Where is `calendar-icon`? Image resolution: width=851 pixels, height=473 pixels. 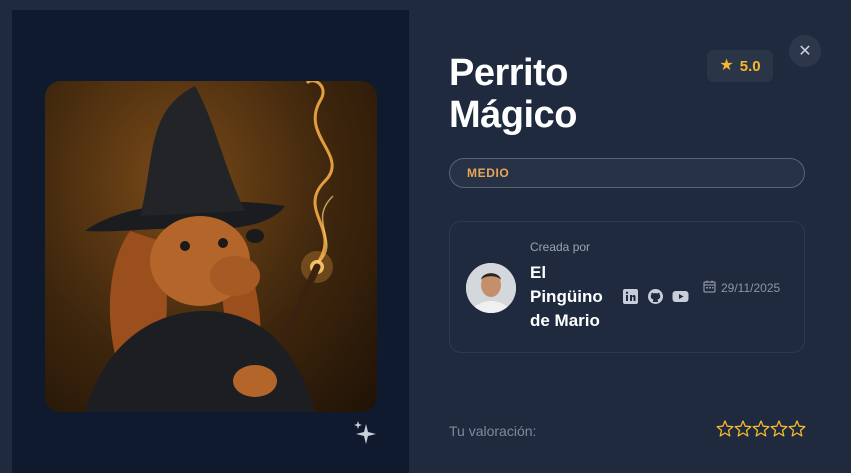 calendar-icon is located at coordinates (709, 288).